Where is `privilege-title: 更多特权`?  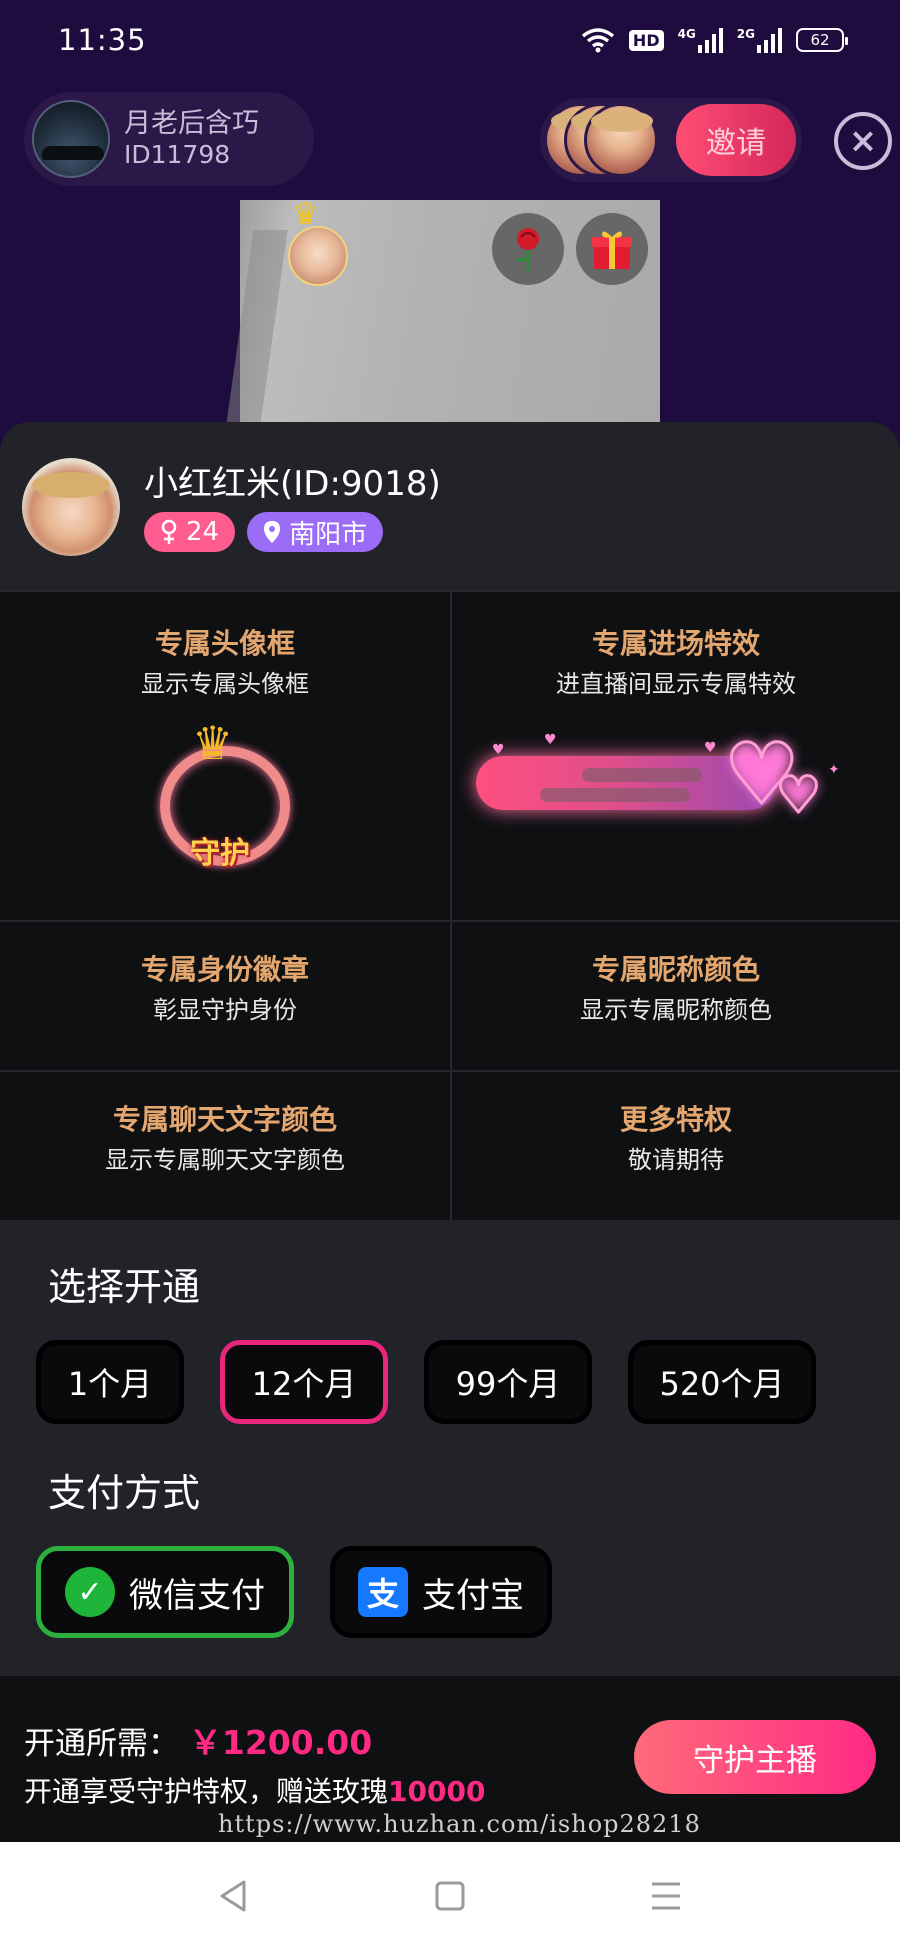
privilege-title: 更多特权 is located at coordinates (675, 1119).